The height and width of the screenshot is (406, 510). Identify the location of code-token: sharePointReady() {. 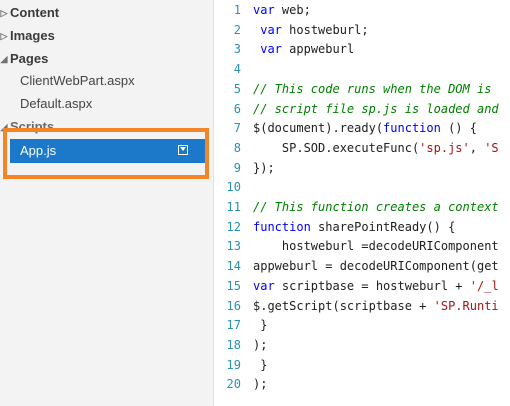
(383, 226).